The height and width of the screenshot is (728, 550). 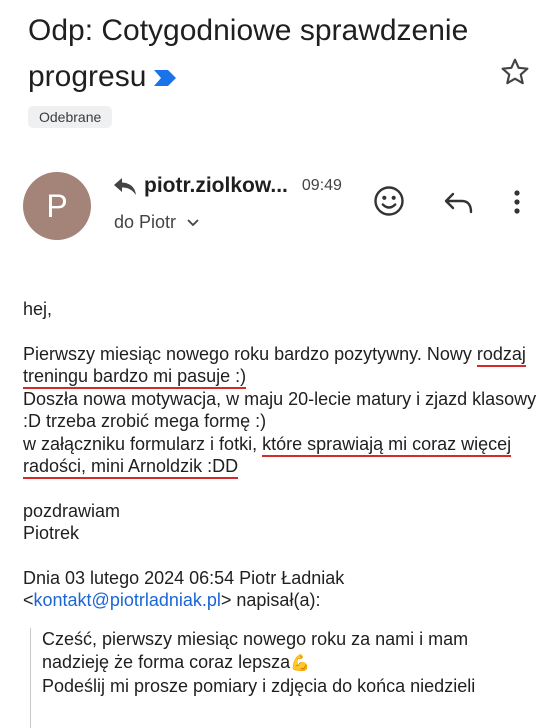 I want to click on quote-line-2: nadzieję że forma coraz lepsza💪, so click(x=296, y=663).